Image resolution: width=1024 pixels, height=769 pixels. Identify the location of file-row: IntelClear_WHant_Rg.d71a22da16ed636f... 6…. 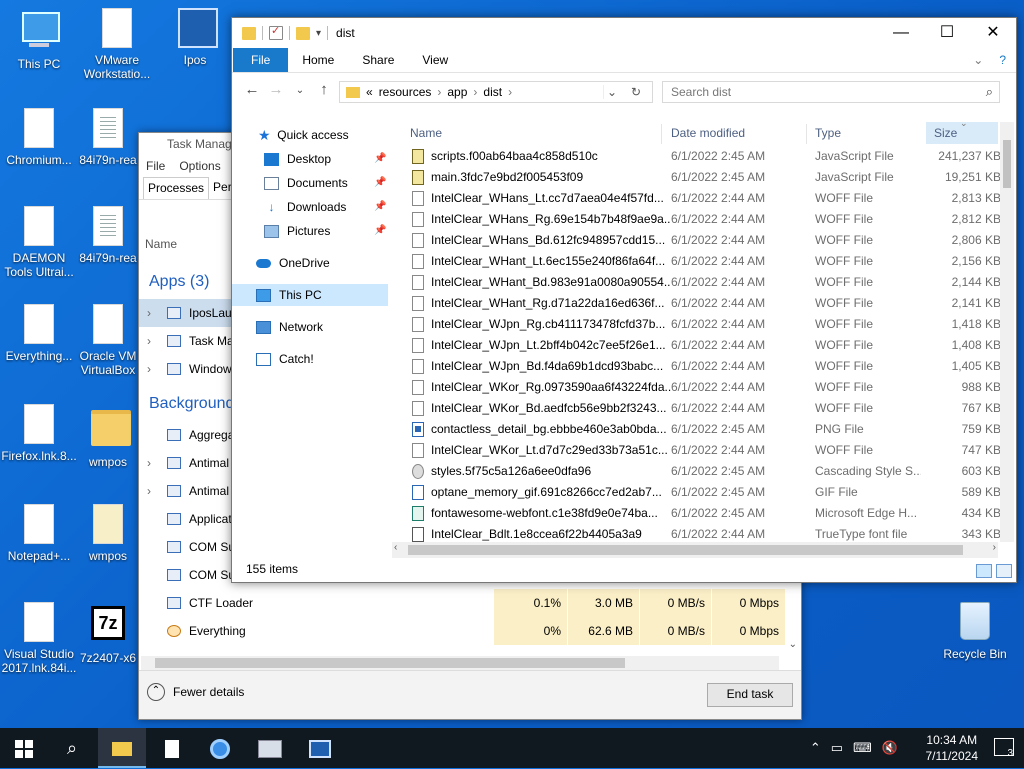
(704, 303).